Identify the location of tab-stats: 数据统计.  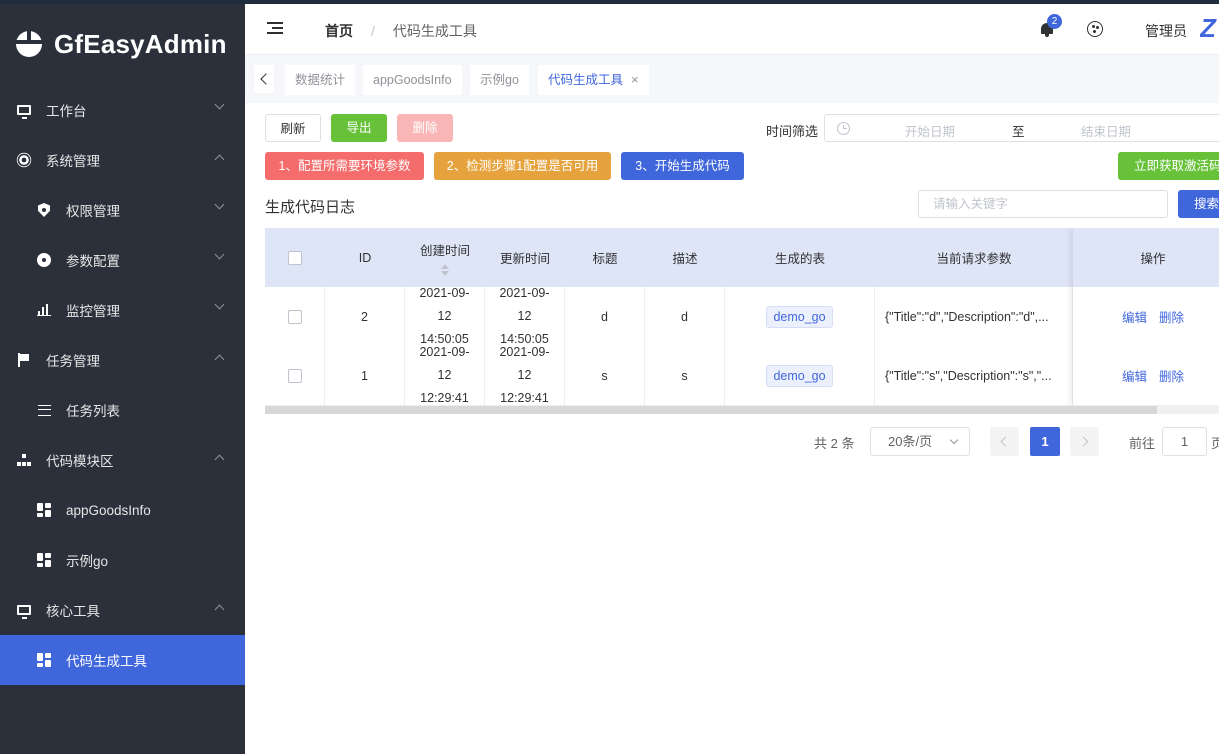
(320, 80).